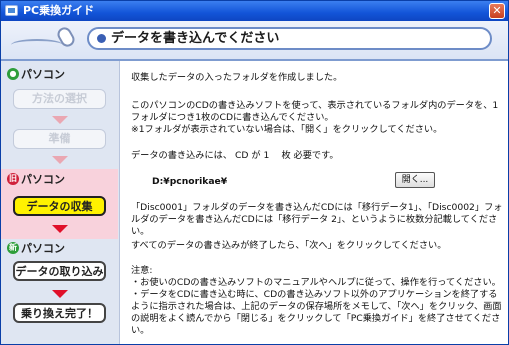  I want to click on notes-title: 注意:, so click(142, 270).